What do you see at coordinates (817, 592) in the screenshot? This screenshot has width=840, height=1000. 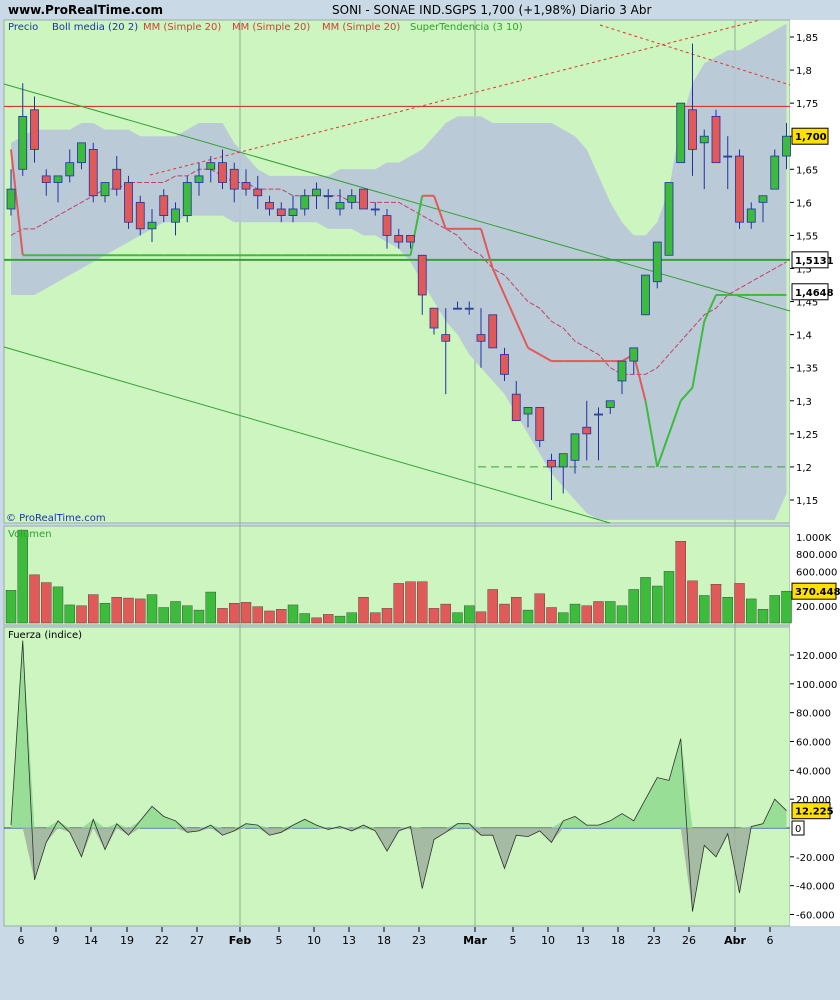 I see `volume-tag-label: 370.448` at bounding box center [817, 592].